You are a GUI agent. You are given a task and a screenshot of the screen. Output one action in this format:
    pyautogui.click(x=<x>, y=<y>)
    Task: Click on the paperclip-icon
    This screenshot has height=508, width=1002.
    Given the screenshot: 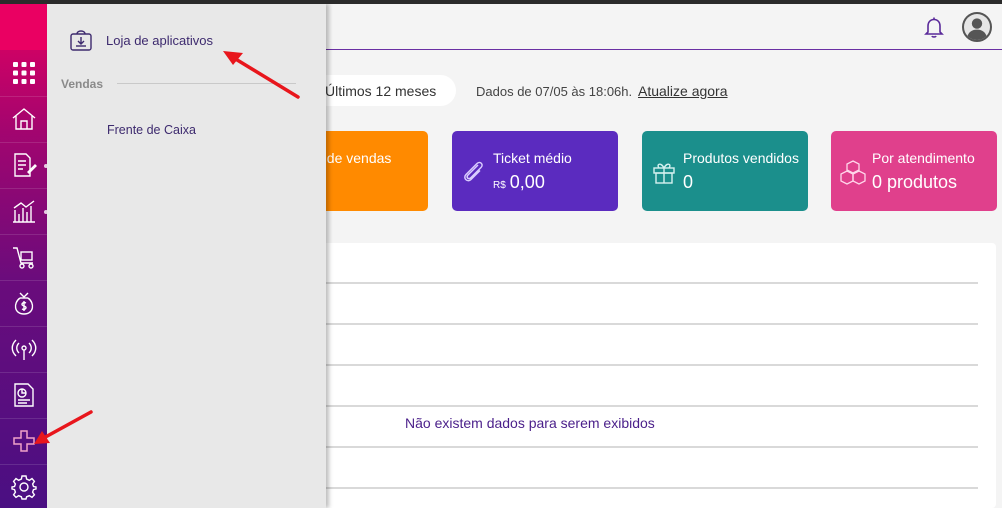 What is the action you would take?
    pyautogui.click(x=473, y=171)
    